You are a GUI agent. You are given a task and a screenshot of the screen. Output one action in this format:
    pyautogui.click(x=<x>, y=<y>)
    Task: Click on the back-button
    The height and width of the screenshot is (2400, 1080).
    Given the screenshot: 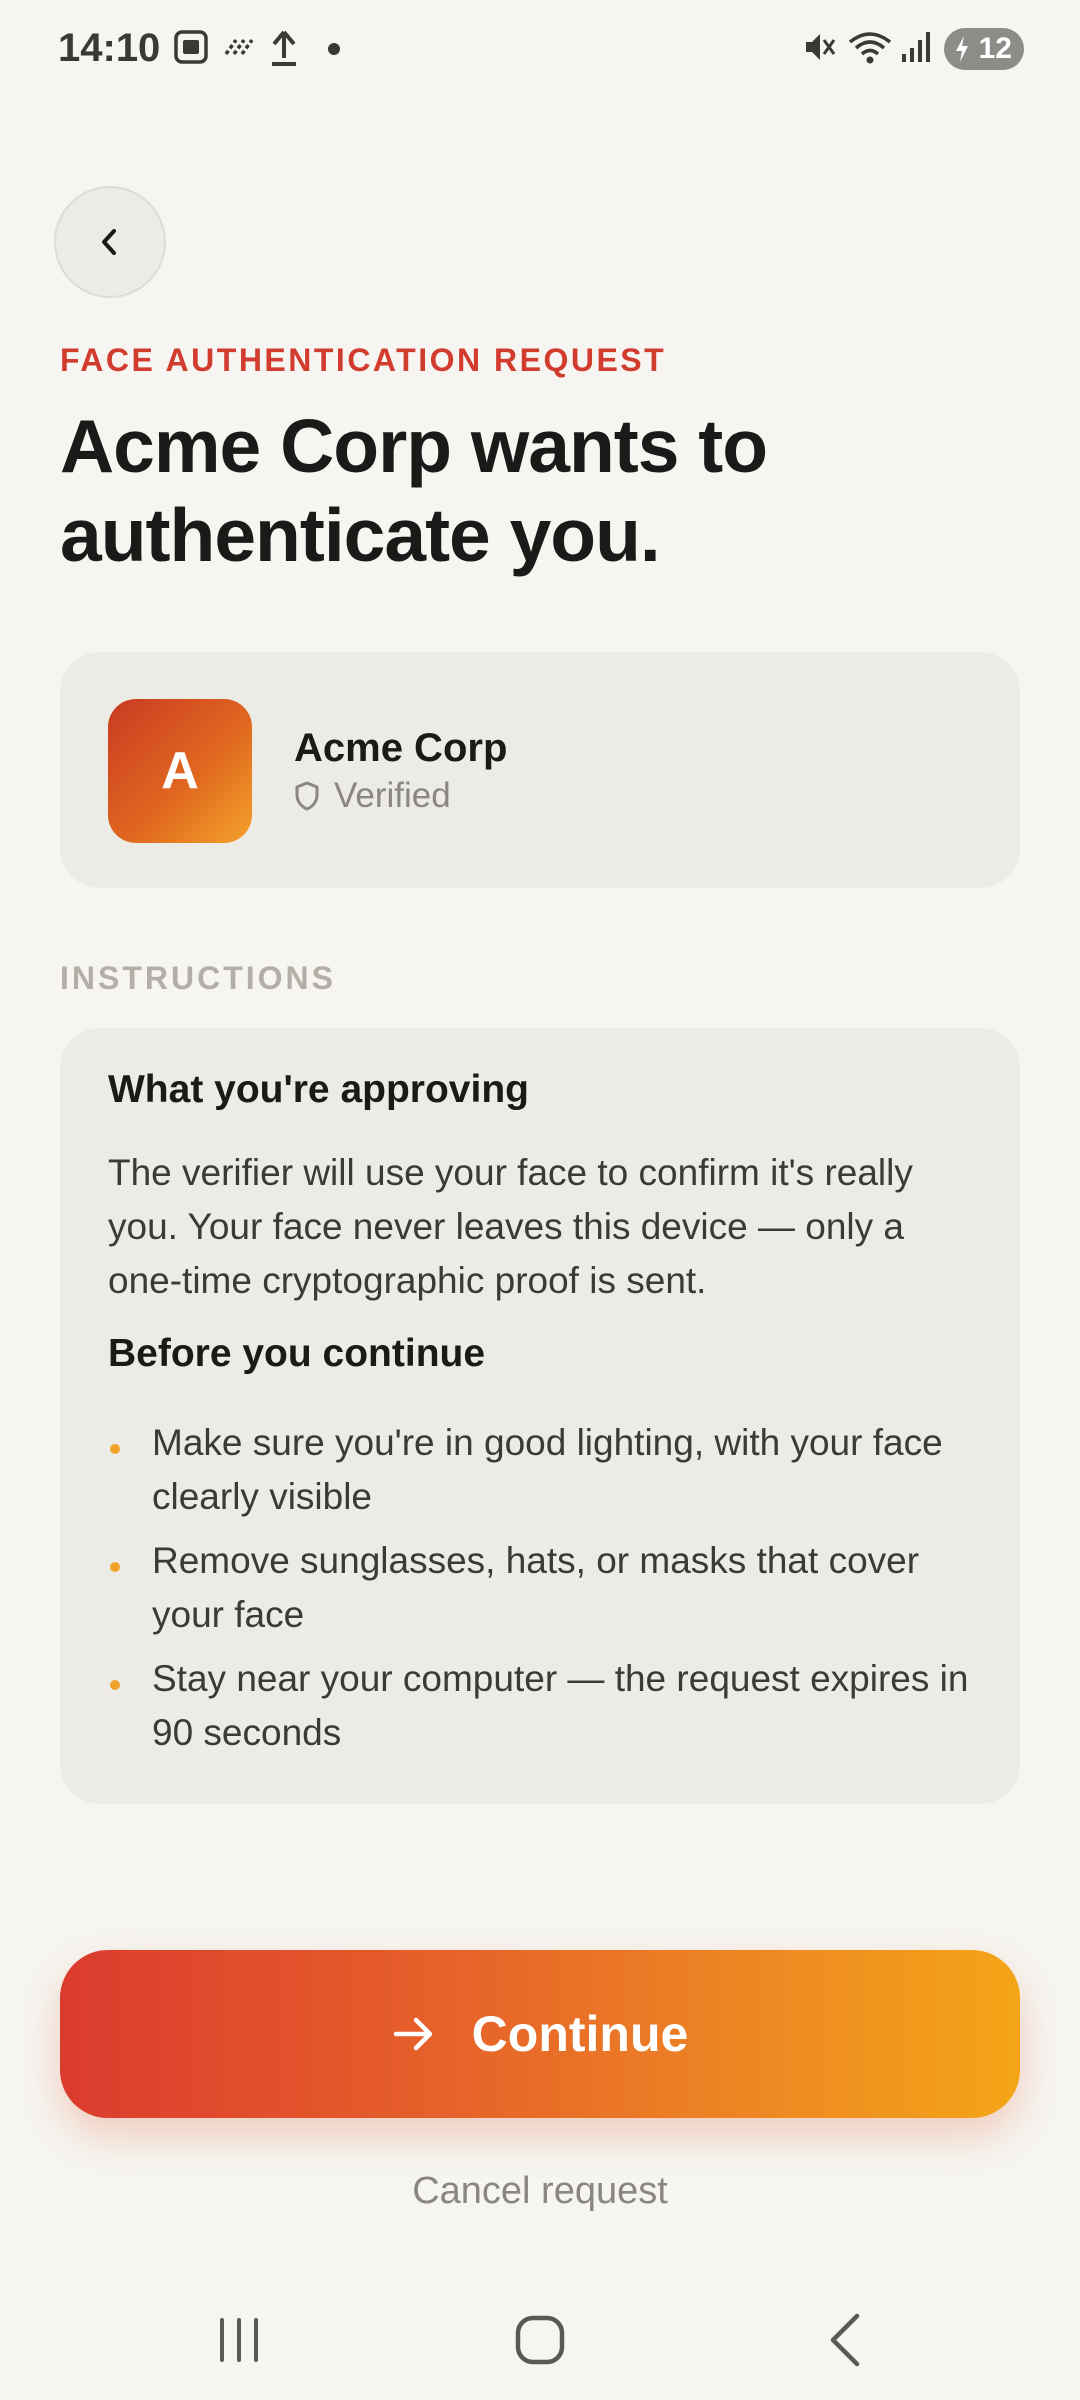 What is the action you would take?
    pyautogui.click(x=110, y=242)
    